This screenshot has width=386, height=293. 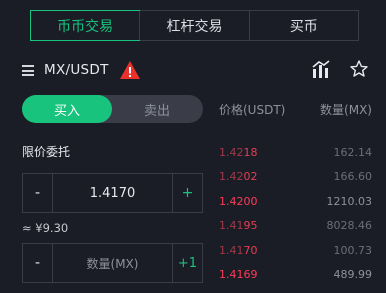 I want to click on quantity-stepper: - 数量(MX) +1, so click(x=112, y=263).